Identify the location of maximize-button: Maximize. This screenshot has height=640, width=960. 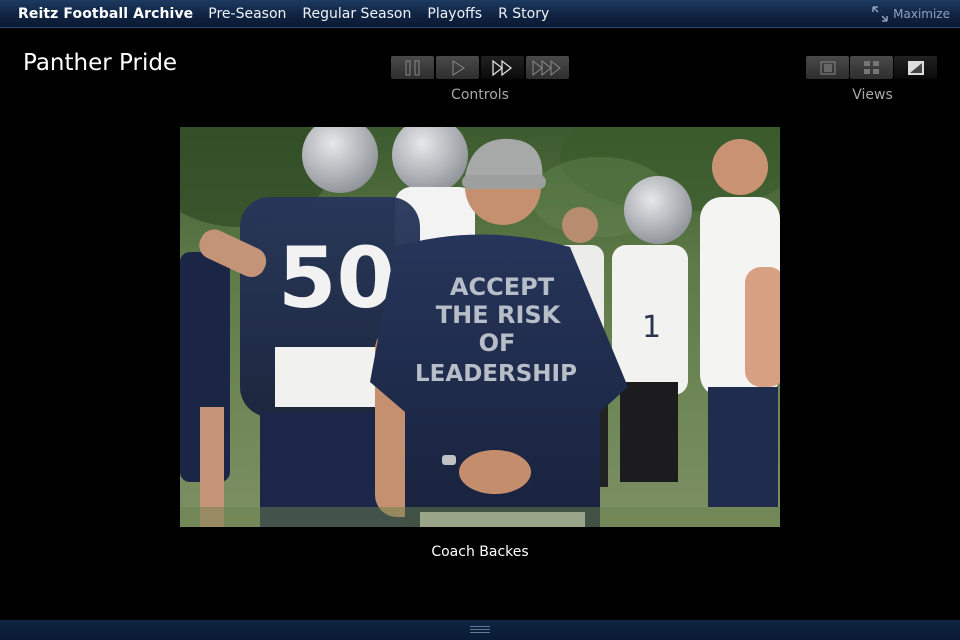
(911, 14).